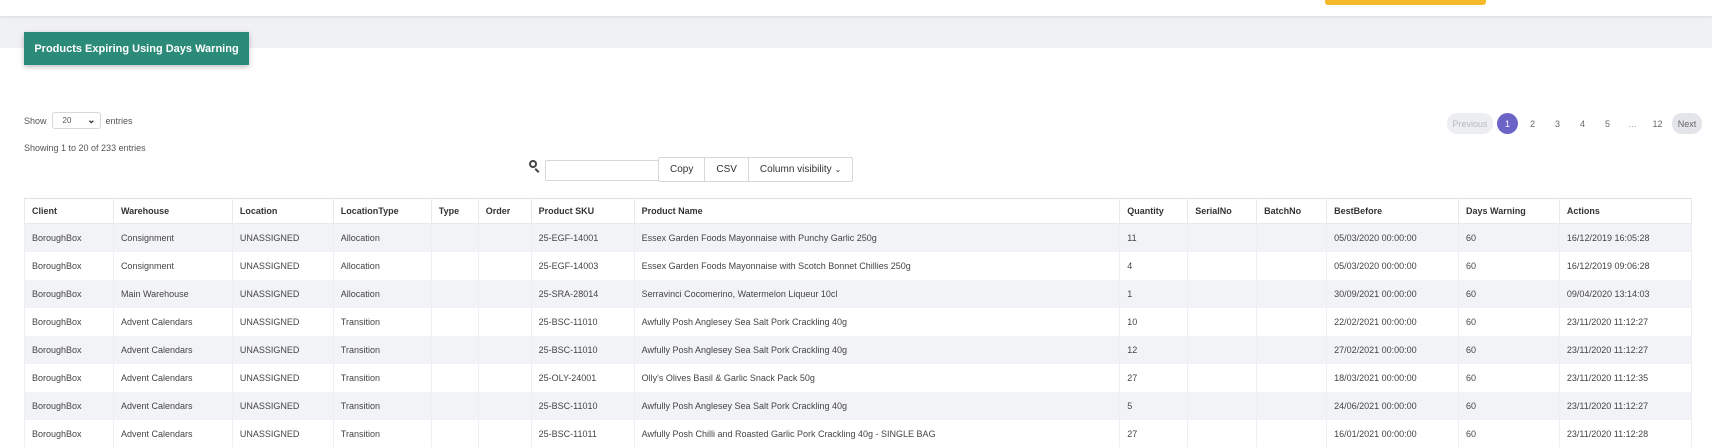 This screenshot has width=1712, height=447. What do you see at coordinates (35, 120) in the screenshot?
I see `show-label: Show` at bounding box center [35, 120].